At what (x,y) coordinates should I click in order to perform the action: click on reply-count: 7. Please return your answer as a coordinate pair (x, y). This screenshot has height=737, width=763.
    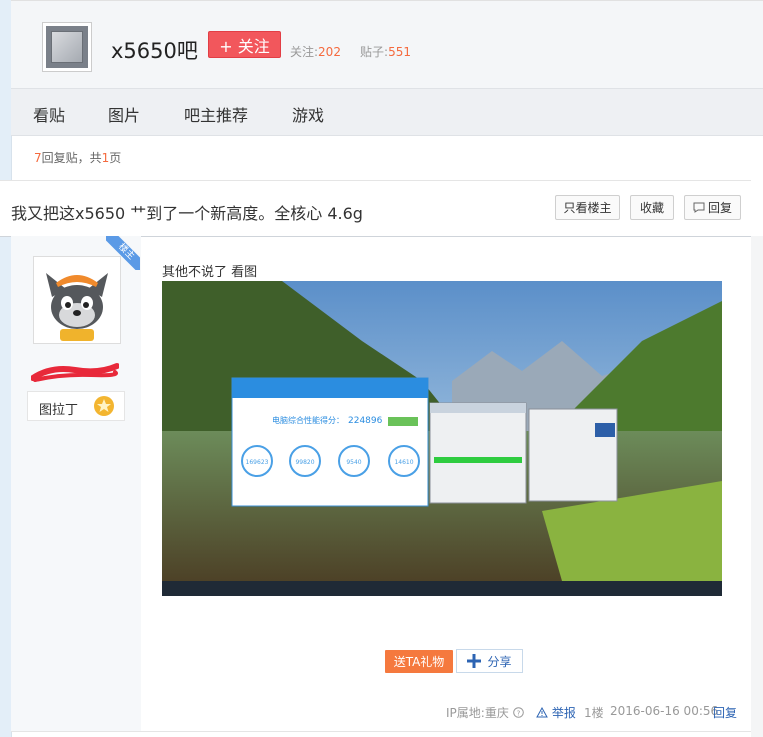
    Looking at the image, I should click on (38, 158).